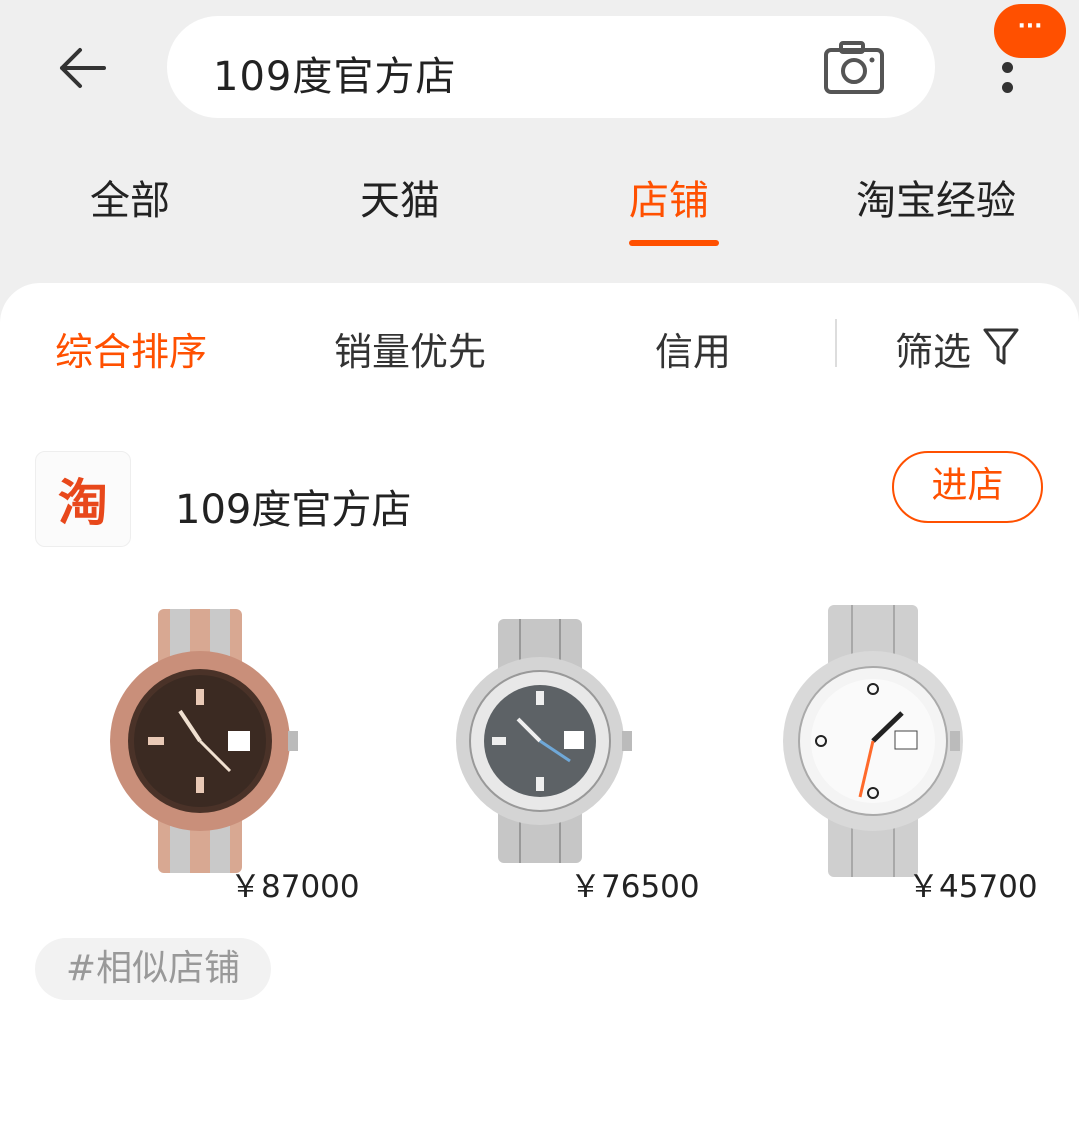 This screenshot has height=1132, width=1079. Describe the element at coordinates (131, 348) in the screenshot. I see `sort-comprehensive: 综合排序` at that location.